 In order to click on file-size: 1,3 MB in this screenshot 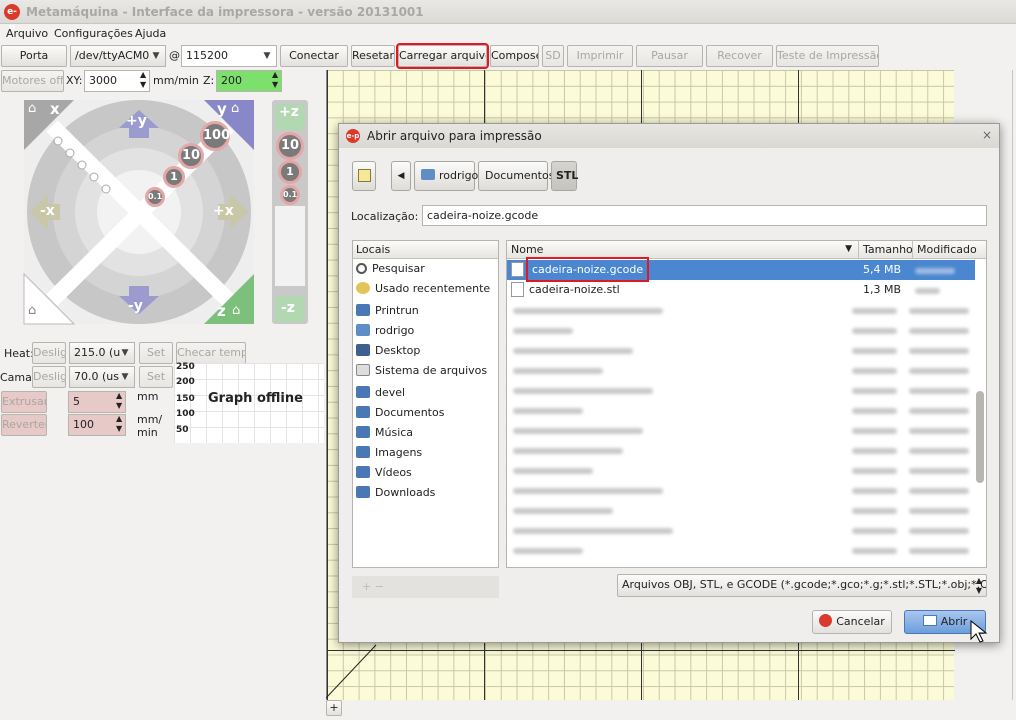, I will do `click(882, 289)`.